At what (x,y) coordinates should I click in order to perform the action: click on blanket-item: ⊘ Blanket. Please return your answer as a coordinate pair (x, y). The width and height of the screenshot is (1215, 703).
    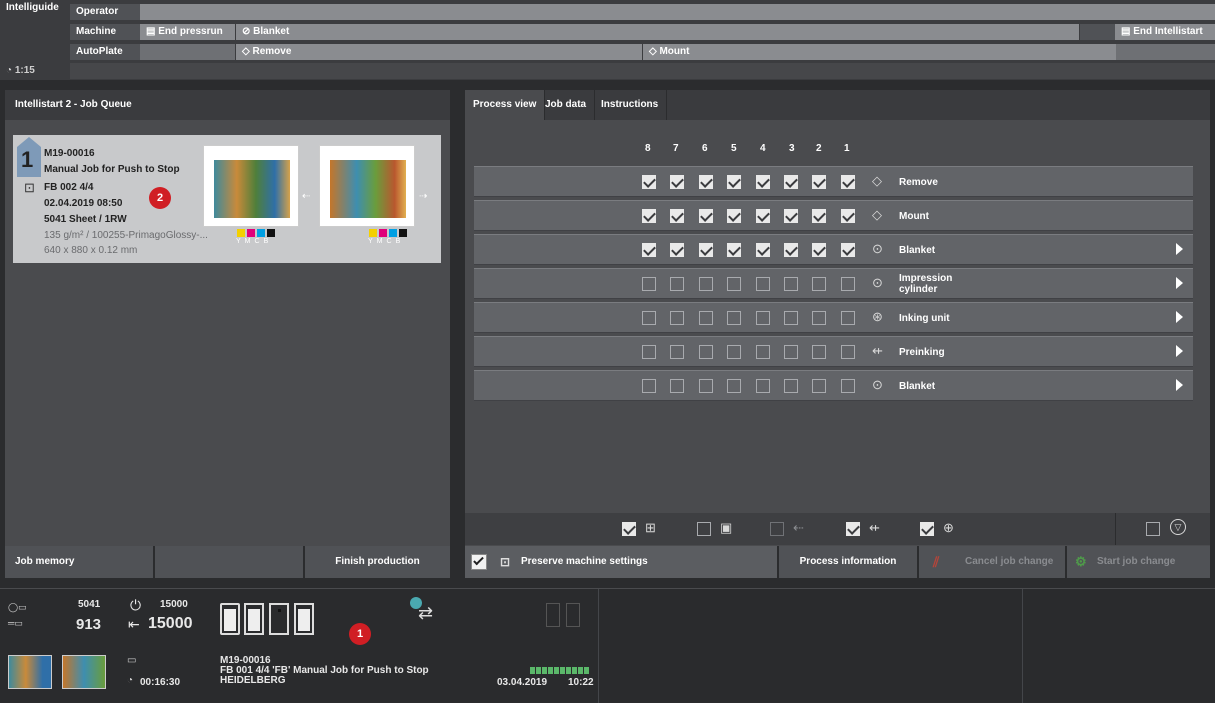
    Looking at the image, I should click on (657, 32).